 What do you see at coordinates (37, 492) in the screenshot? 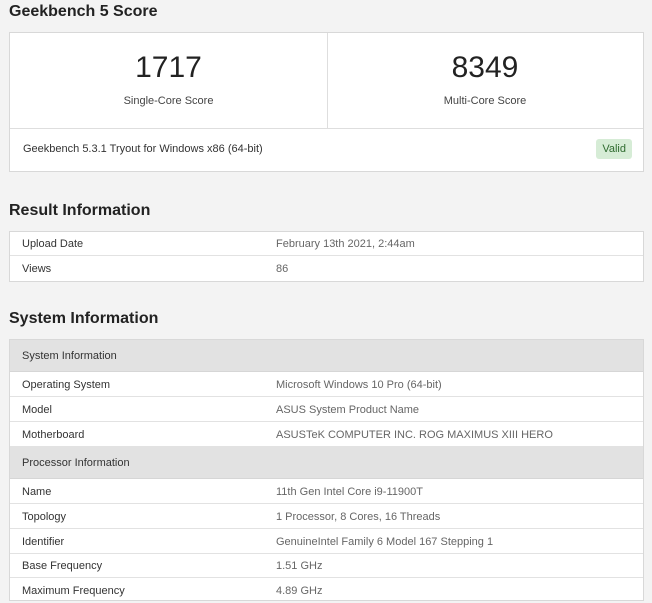
I see `row-key: Name` at bounding box center [37, 492].